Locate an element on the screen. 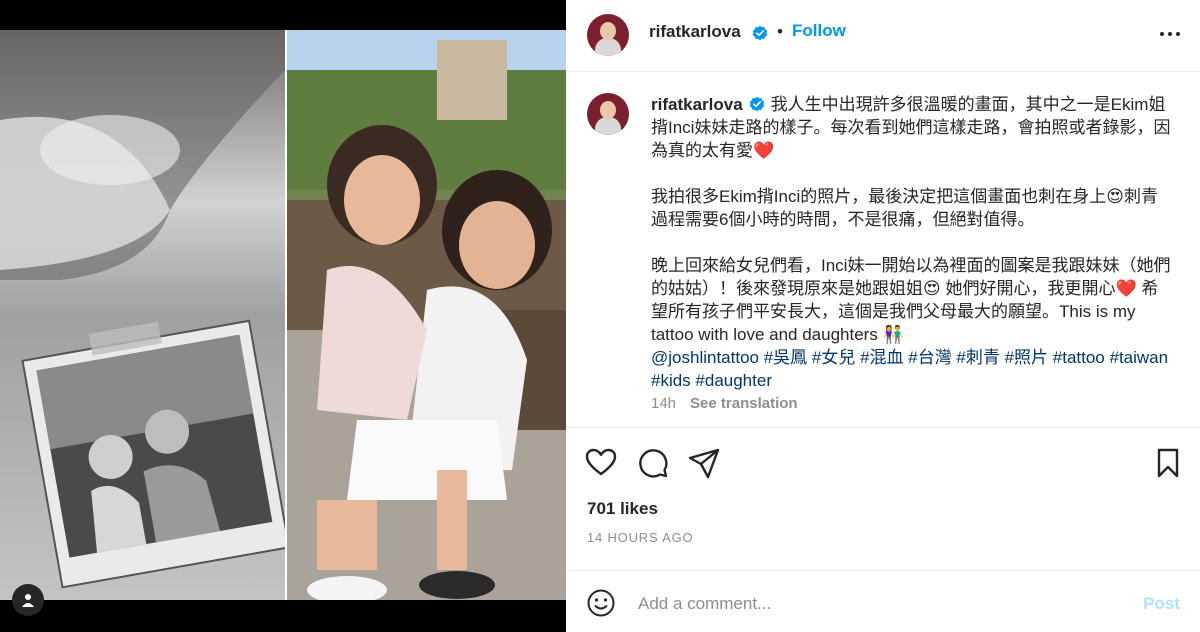 The width and height of the screenshot is (1200, 632). caption-avatar is located at coordinates (608, 114).